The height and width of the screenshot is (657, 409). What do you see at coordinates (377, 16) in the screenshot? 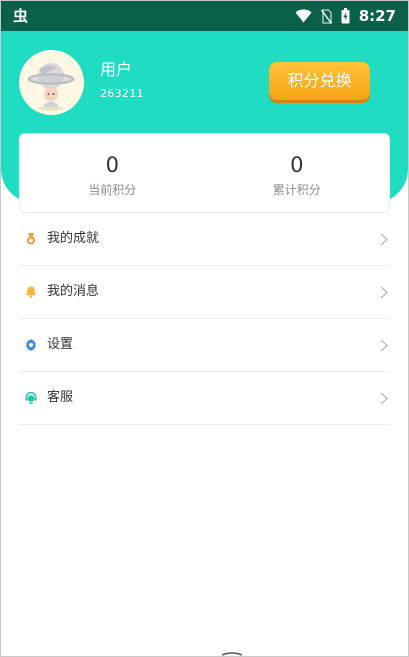
I see `clock-time: 8:27` at bounding box center [377, 16].